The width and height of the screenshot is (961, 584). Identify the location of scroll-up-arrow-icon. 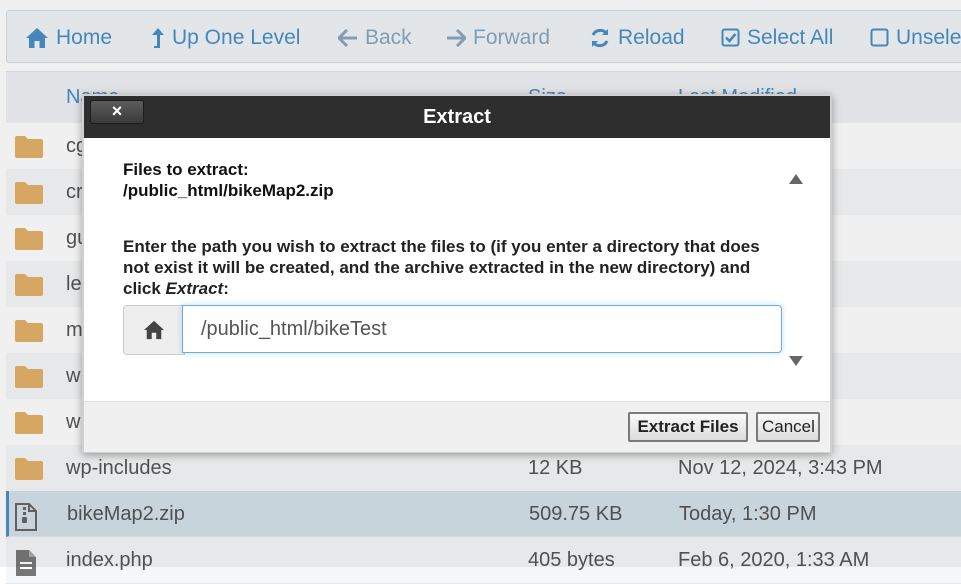
(796, 179).